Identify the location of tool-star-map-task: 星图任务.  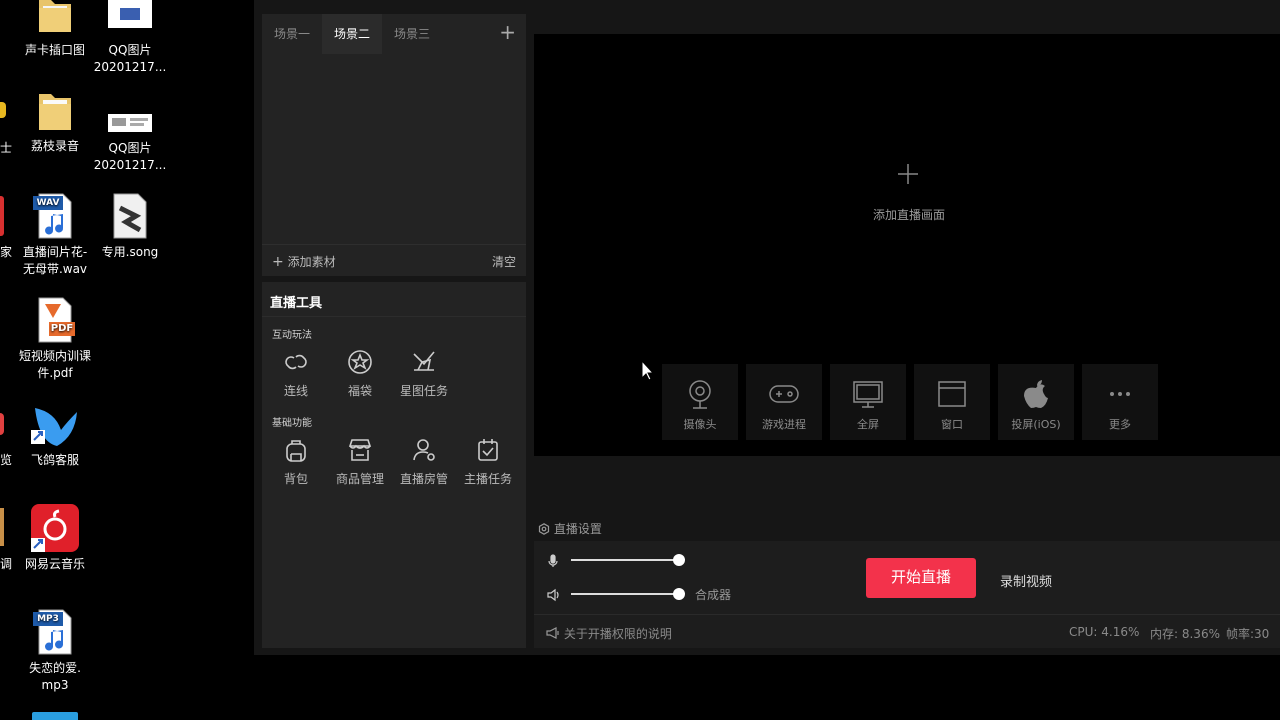
(424, 373).